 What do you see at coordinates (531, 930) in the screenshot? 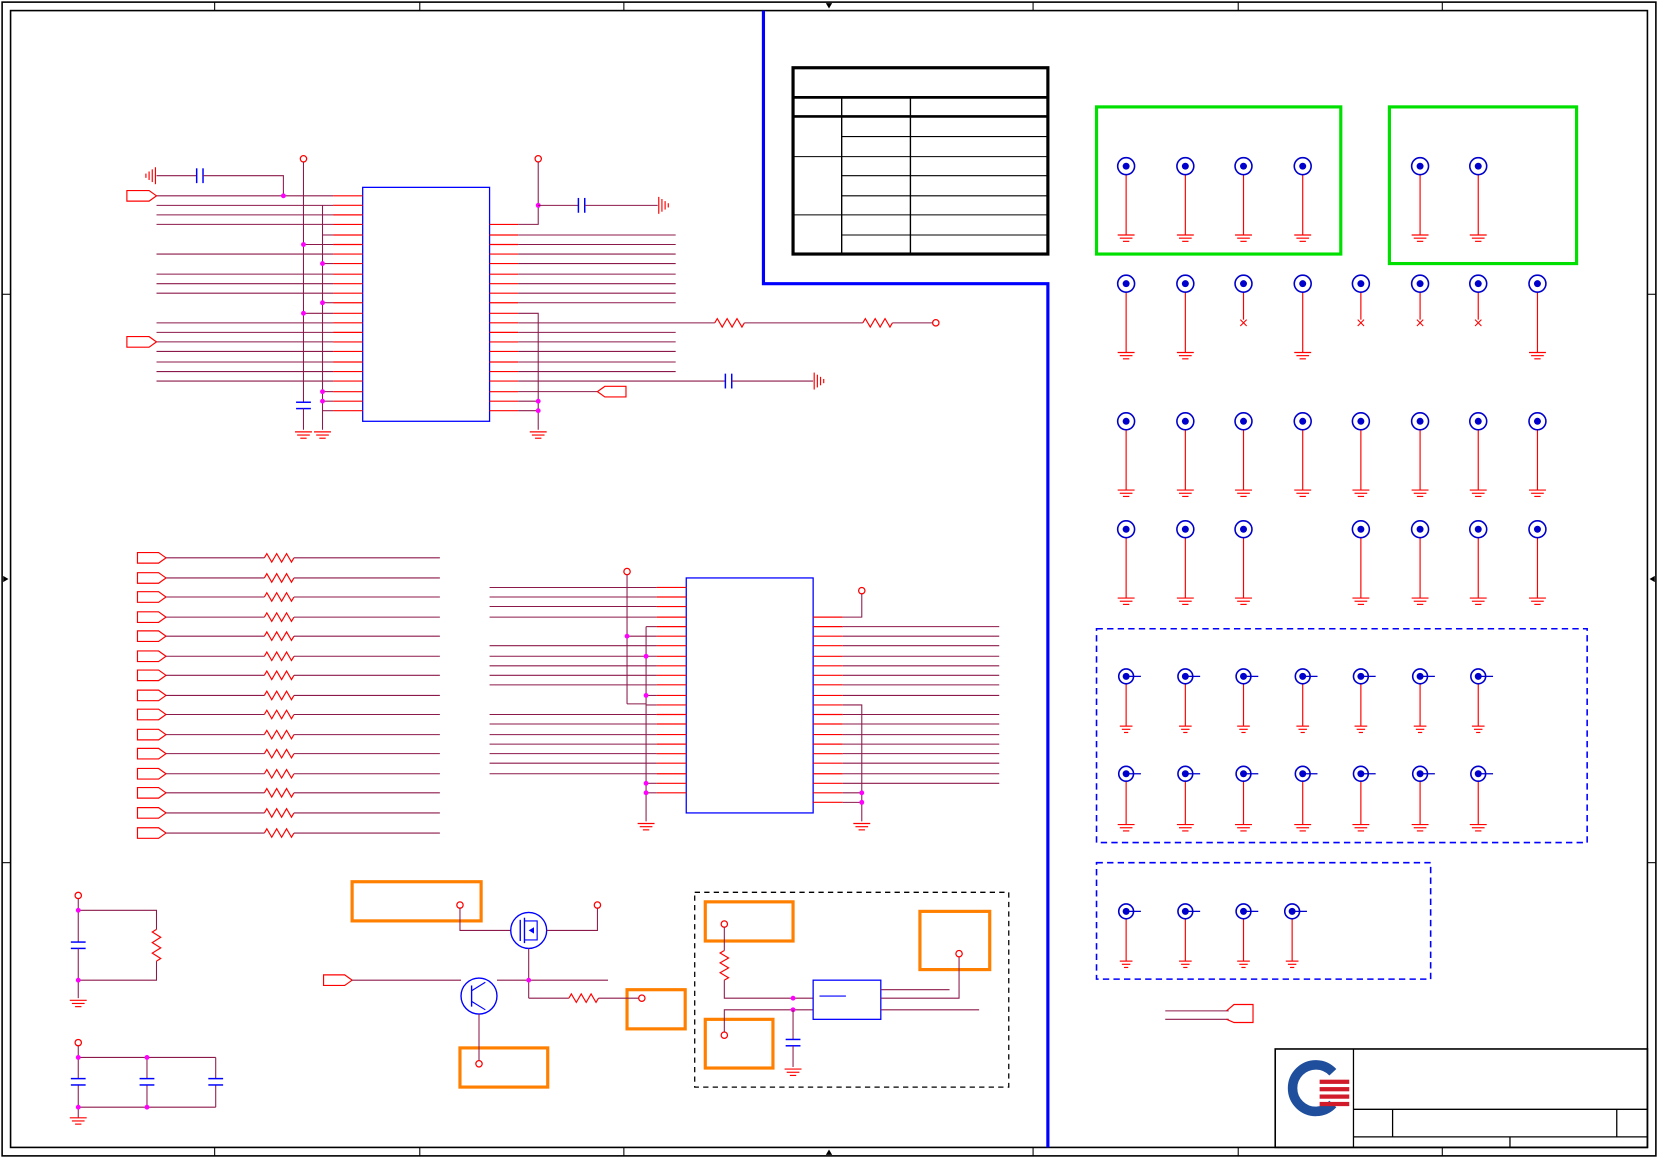
I see `mosfet-arrow` at bounding box center [531, 930].